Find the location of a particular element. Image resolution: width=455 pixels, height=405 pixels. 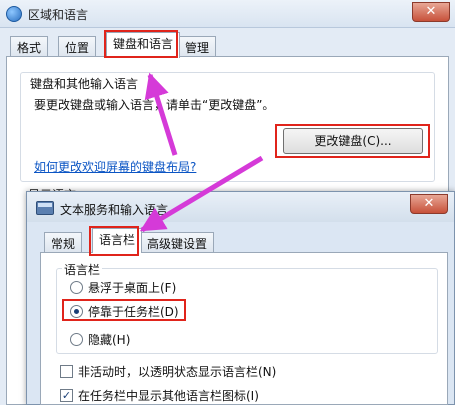

tab-keyboards-languages: 键盘和语言 is located at coordinates (143, 45).